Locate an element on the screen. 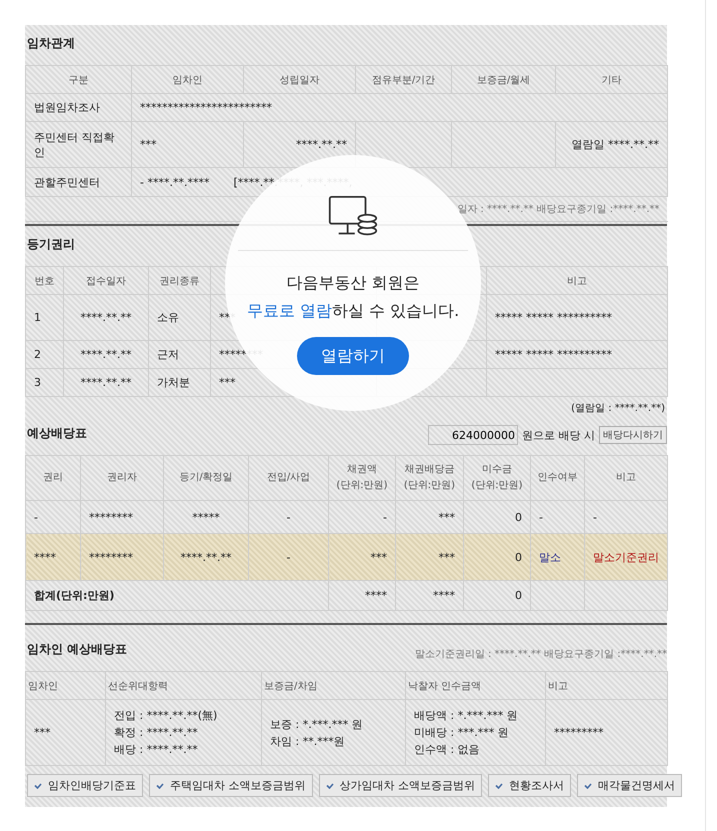 Image resolution: width=717 pixels, height=831 pixels. table-cell: ******** is located at coordinates (122, 557).